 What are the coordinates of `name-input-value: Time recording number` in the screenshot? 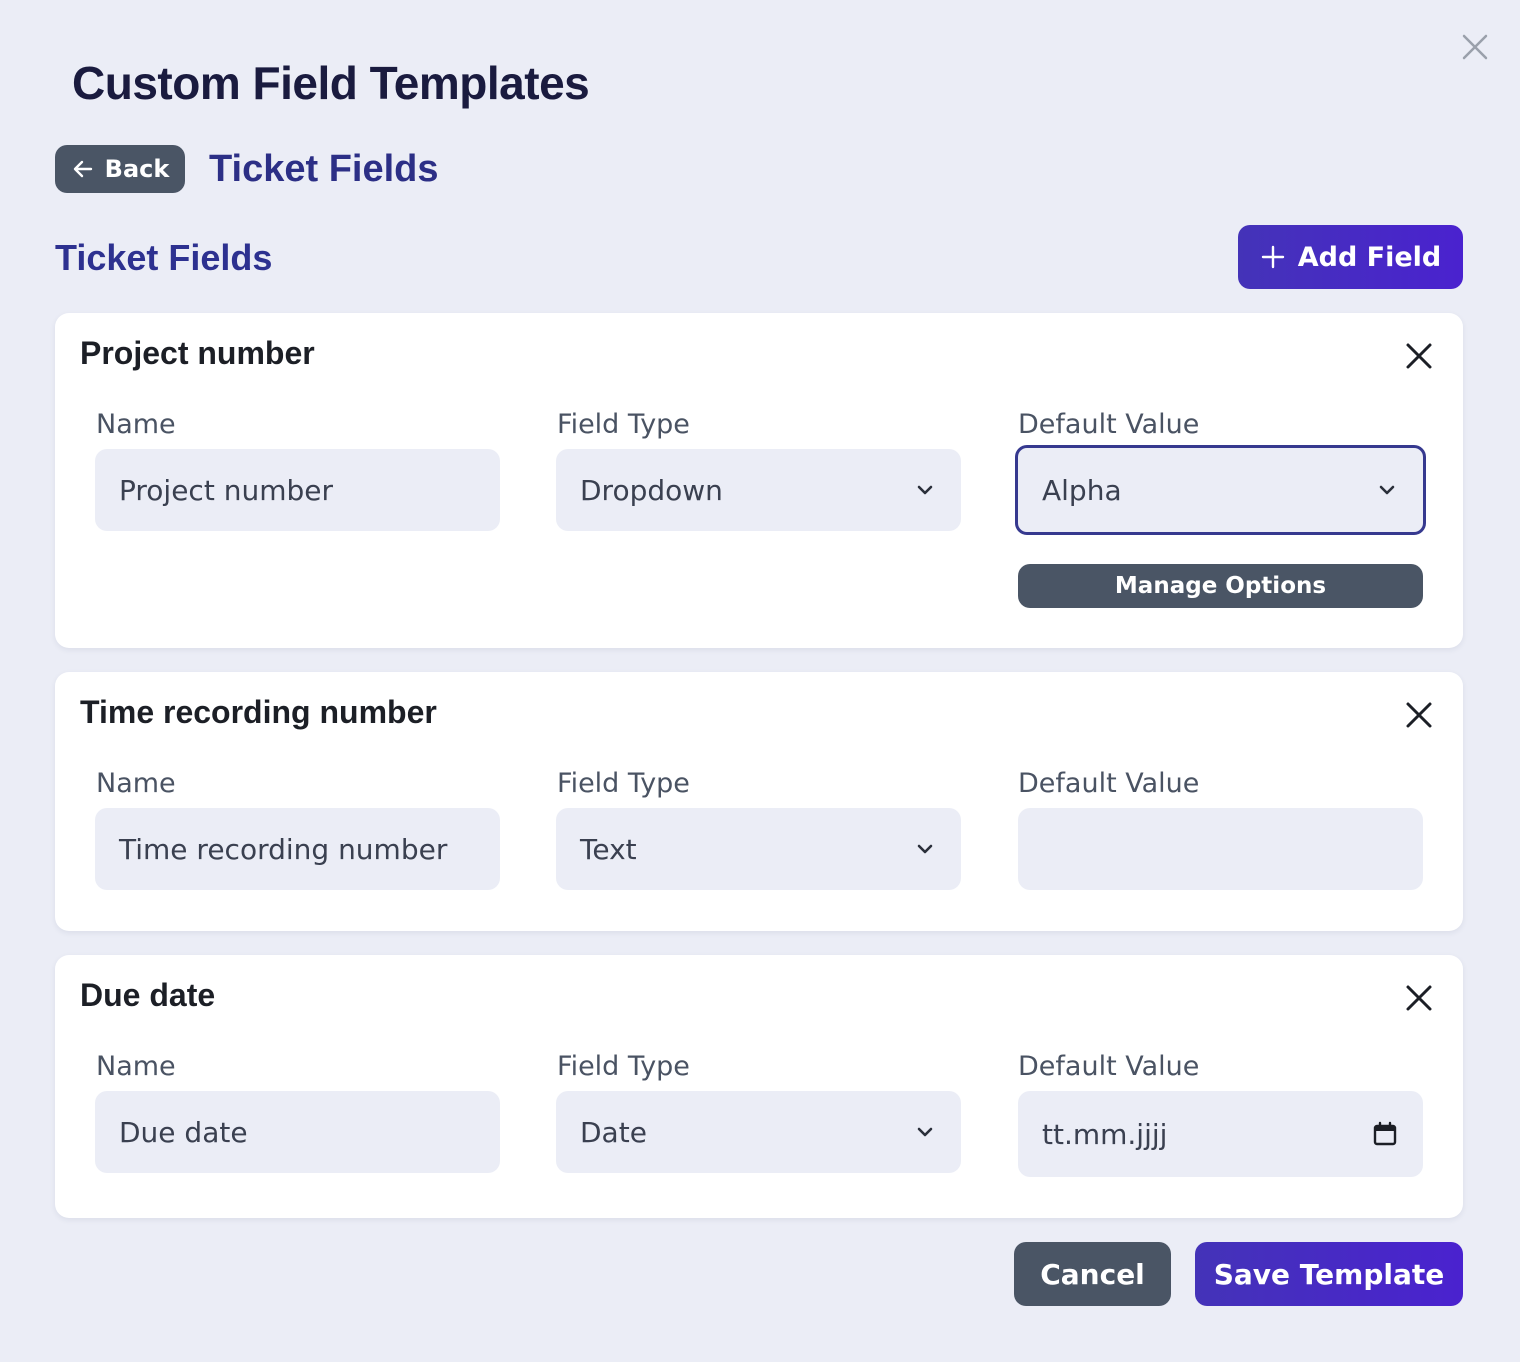 It's located at (283, 849).